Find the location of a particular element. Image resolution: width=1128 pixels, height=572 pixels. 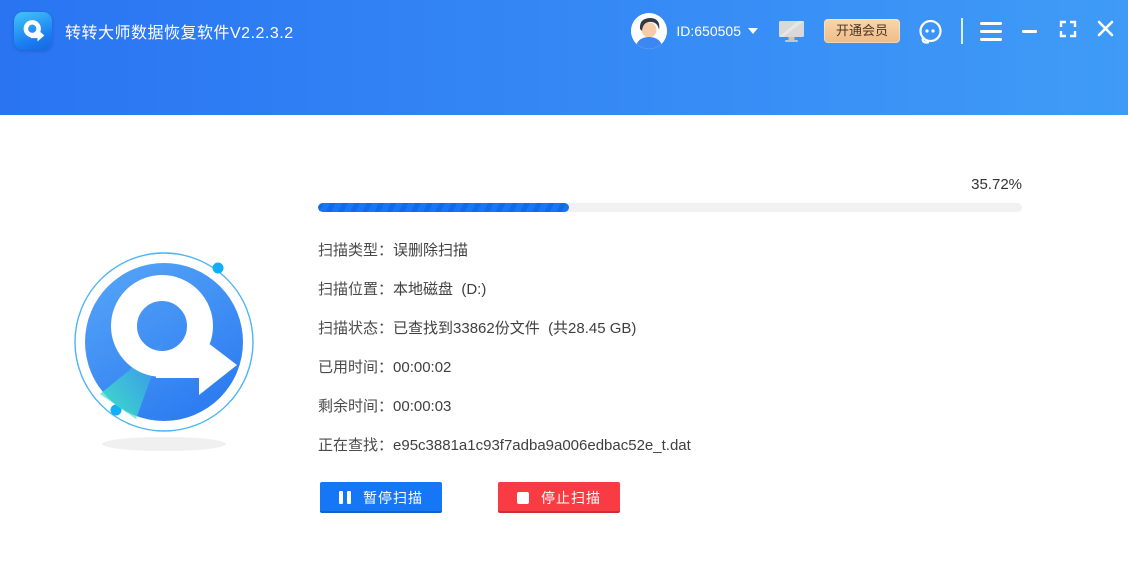

detail-label: 已用时间： is located at coordinates (356, 367).